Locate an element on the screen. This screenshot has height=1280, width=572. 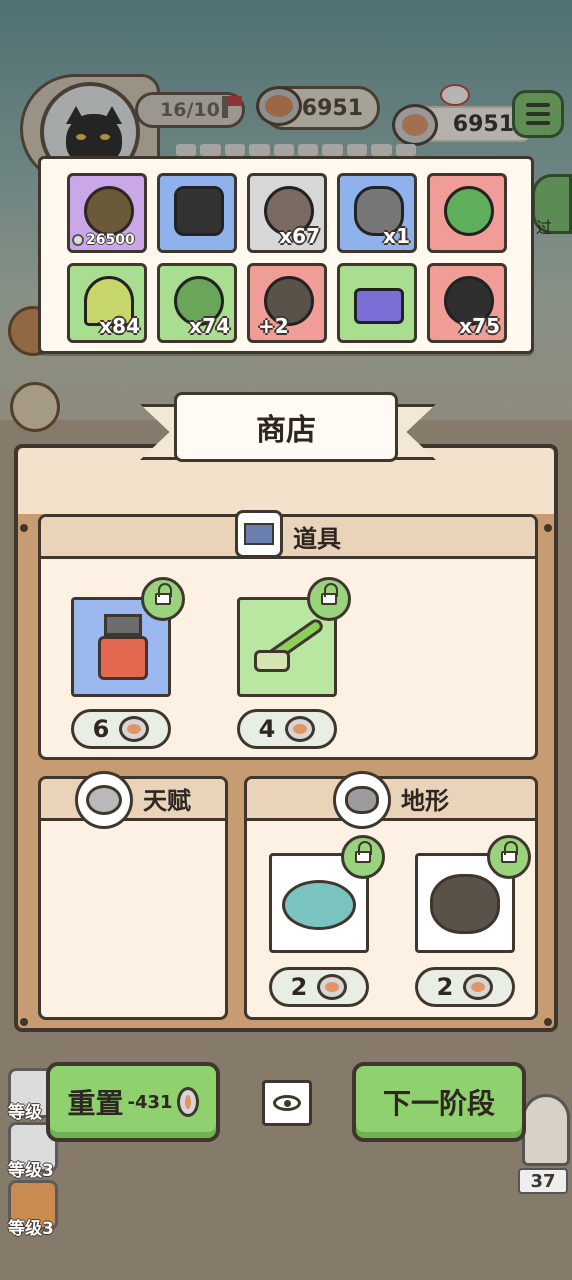
coin-icon is located at coordinates (78, 240).